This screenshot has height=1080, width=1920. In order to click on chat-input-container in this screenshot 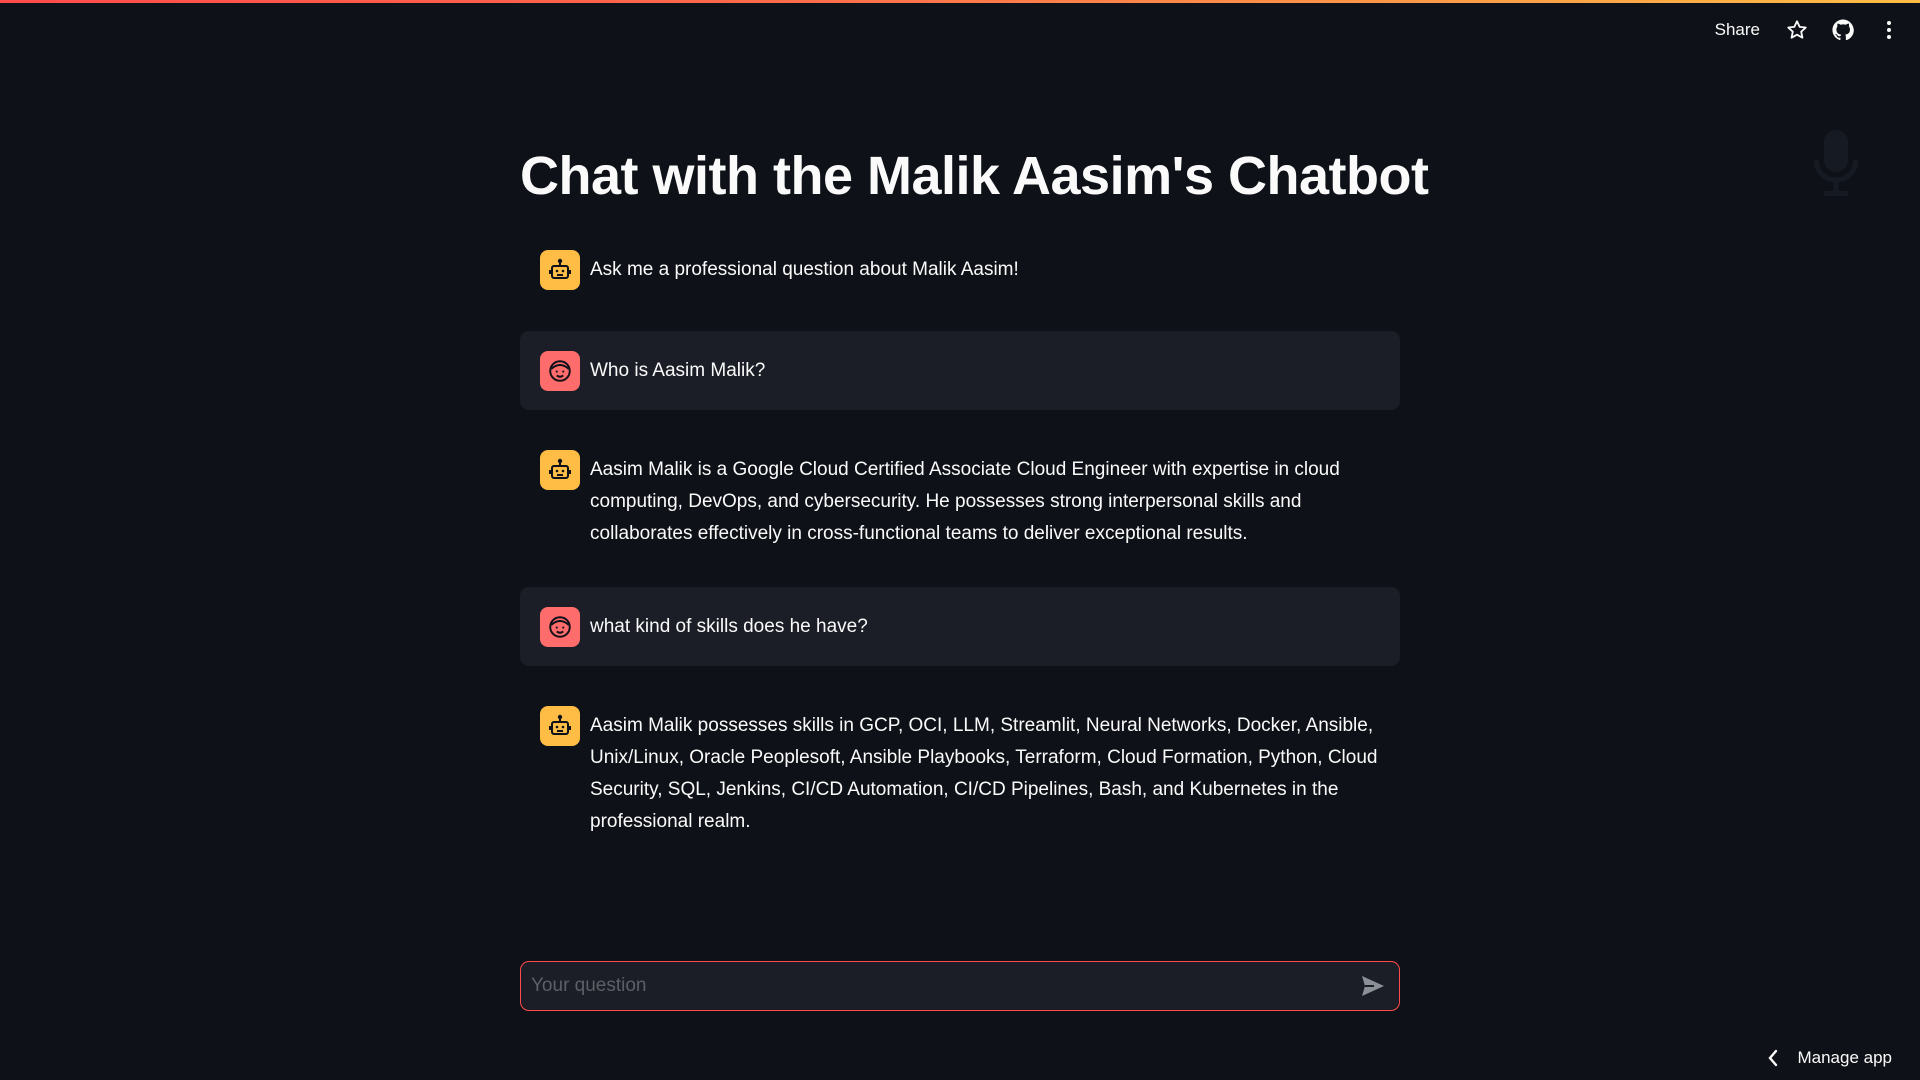, I will do `click(960, 986)`.